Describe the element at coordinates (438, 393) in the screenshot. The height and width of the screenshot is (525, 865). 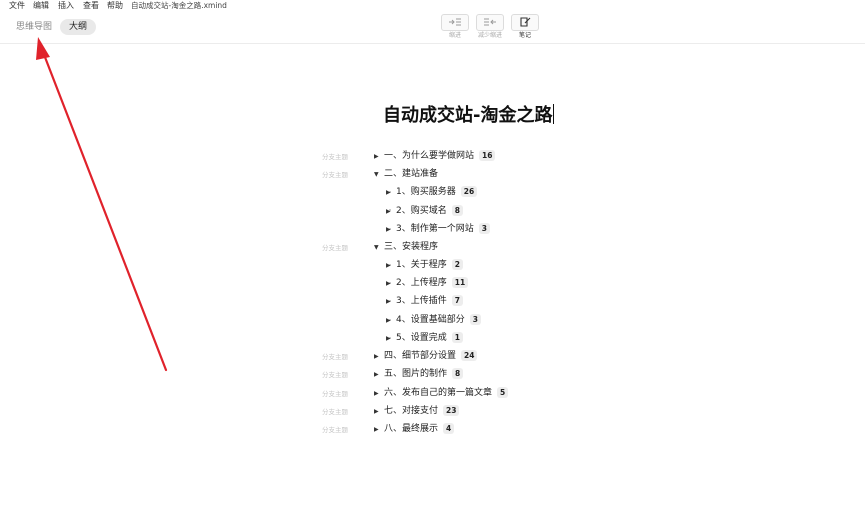
I see `outline-item-text: 六、发布自己的第一篇文章` at that location.